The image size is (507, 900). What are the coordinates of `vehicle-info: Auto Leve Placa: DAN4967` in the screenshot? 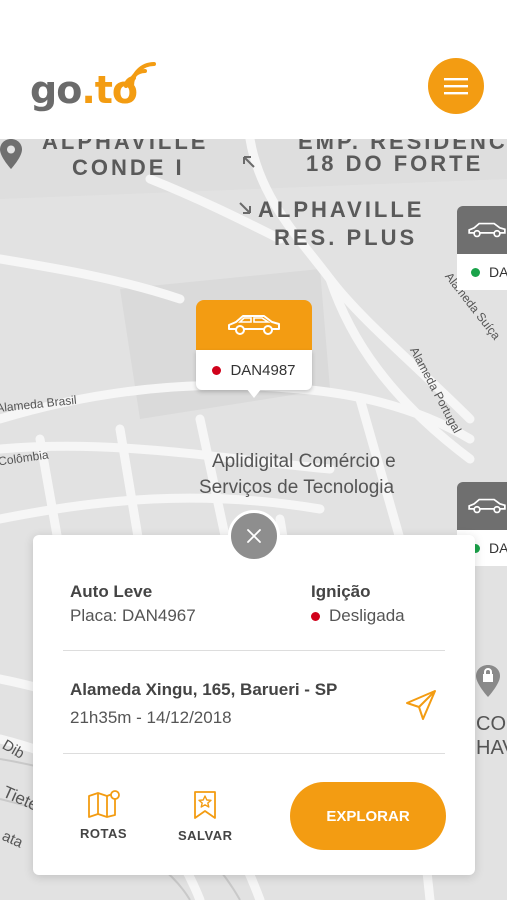 It's located at (133, 604).